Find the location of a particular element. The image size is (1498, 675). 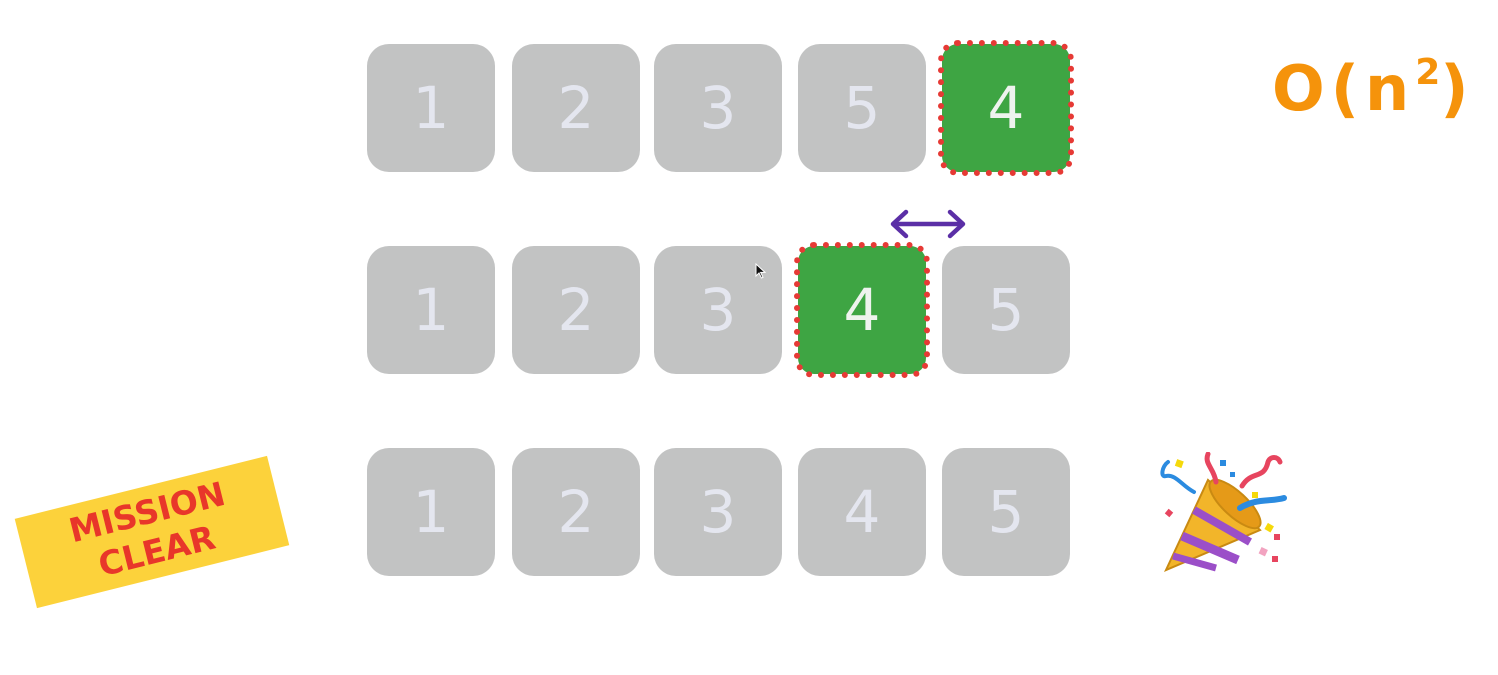

party-popper-icon is located at coordinates (1223, 512).